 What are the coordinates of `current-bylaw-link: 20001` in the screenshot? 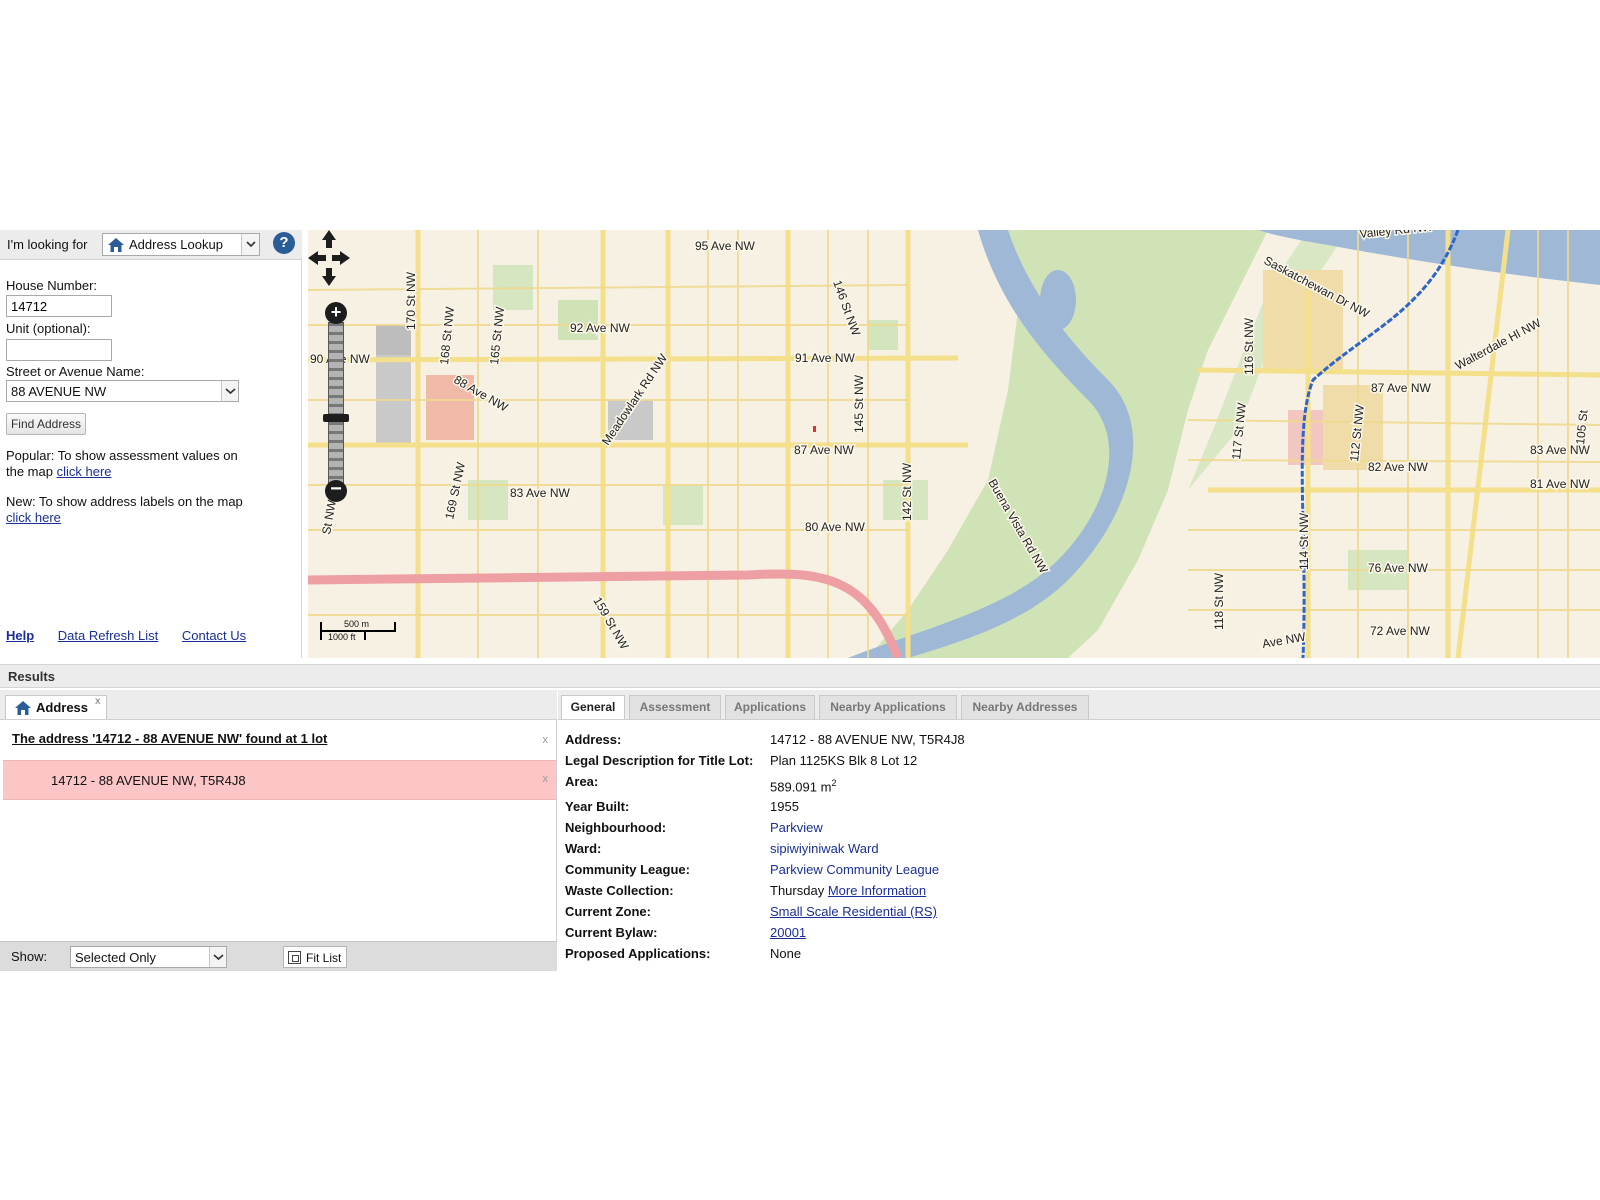 It's located at (788, 932).